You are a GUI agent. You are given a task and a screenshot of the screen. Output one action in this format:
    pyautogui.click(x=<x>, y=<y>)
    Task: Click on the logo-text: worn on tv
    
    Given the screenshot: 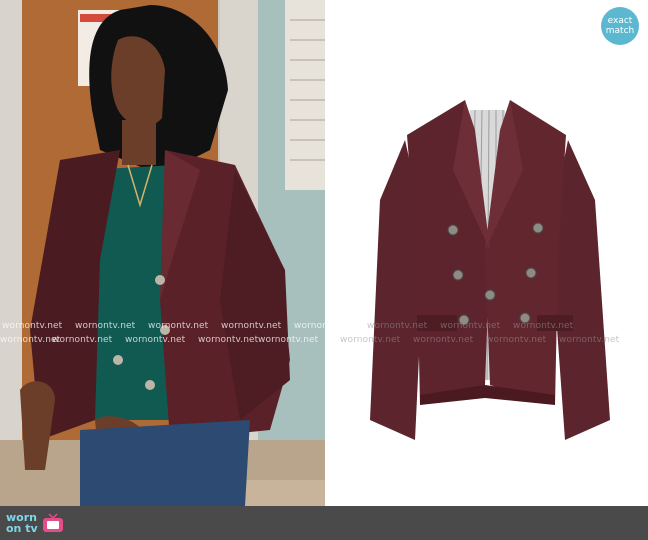 What is the action you would take?
    pyautogui.click(x=22, y=523)
    